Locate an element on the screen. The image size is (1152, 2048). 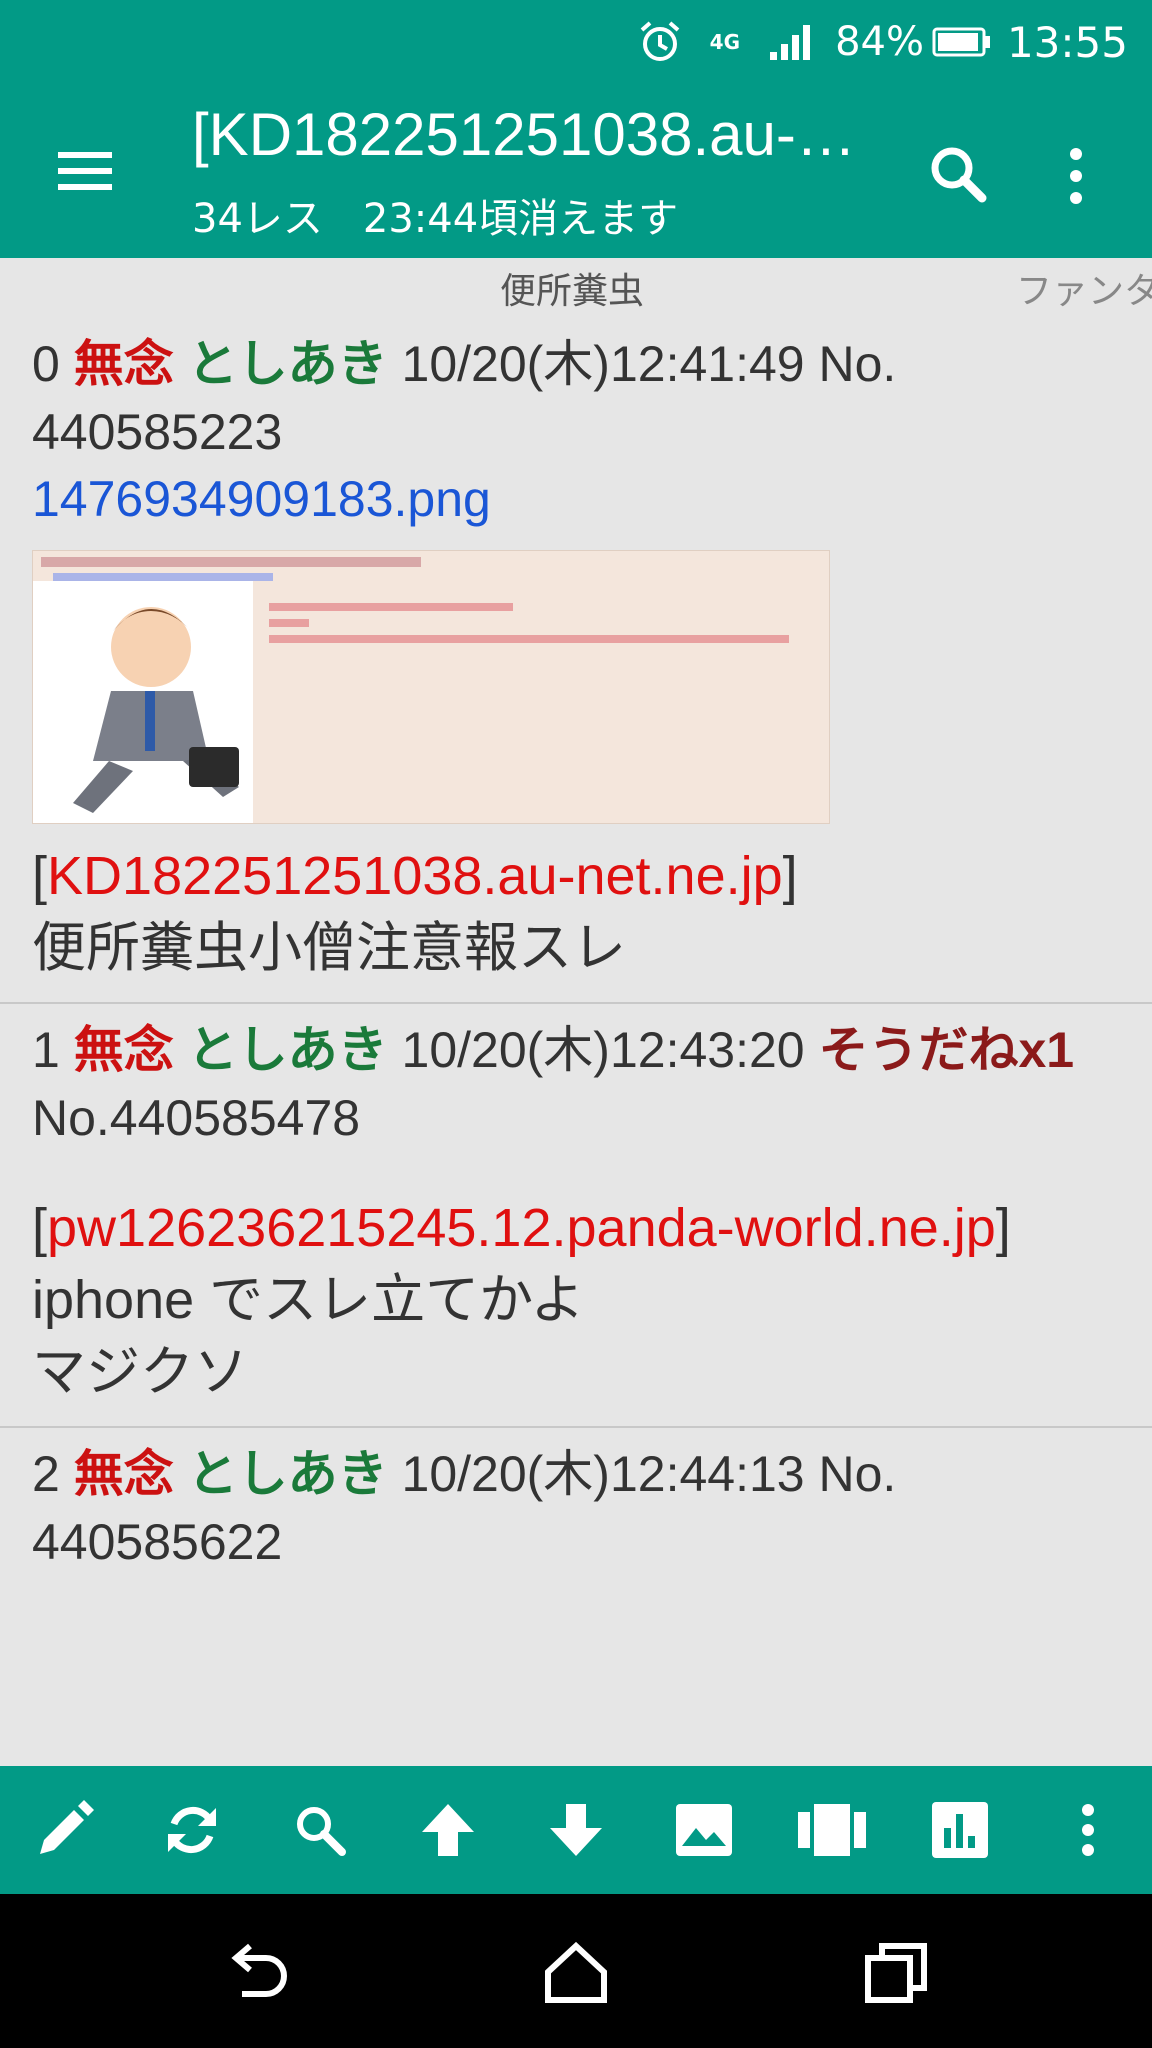
image-icon is located at coordinates (704, 1830).